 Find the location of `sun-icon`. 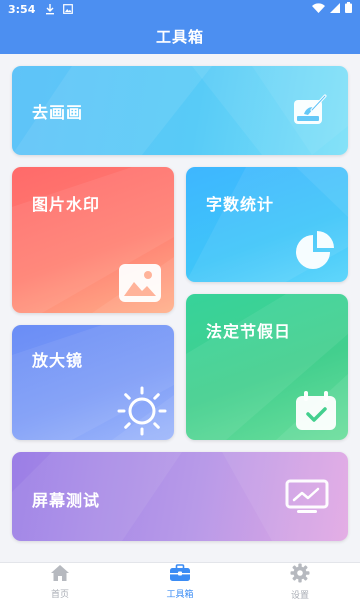

sun-icon is located at coordinates (142, 412).